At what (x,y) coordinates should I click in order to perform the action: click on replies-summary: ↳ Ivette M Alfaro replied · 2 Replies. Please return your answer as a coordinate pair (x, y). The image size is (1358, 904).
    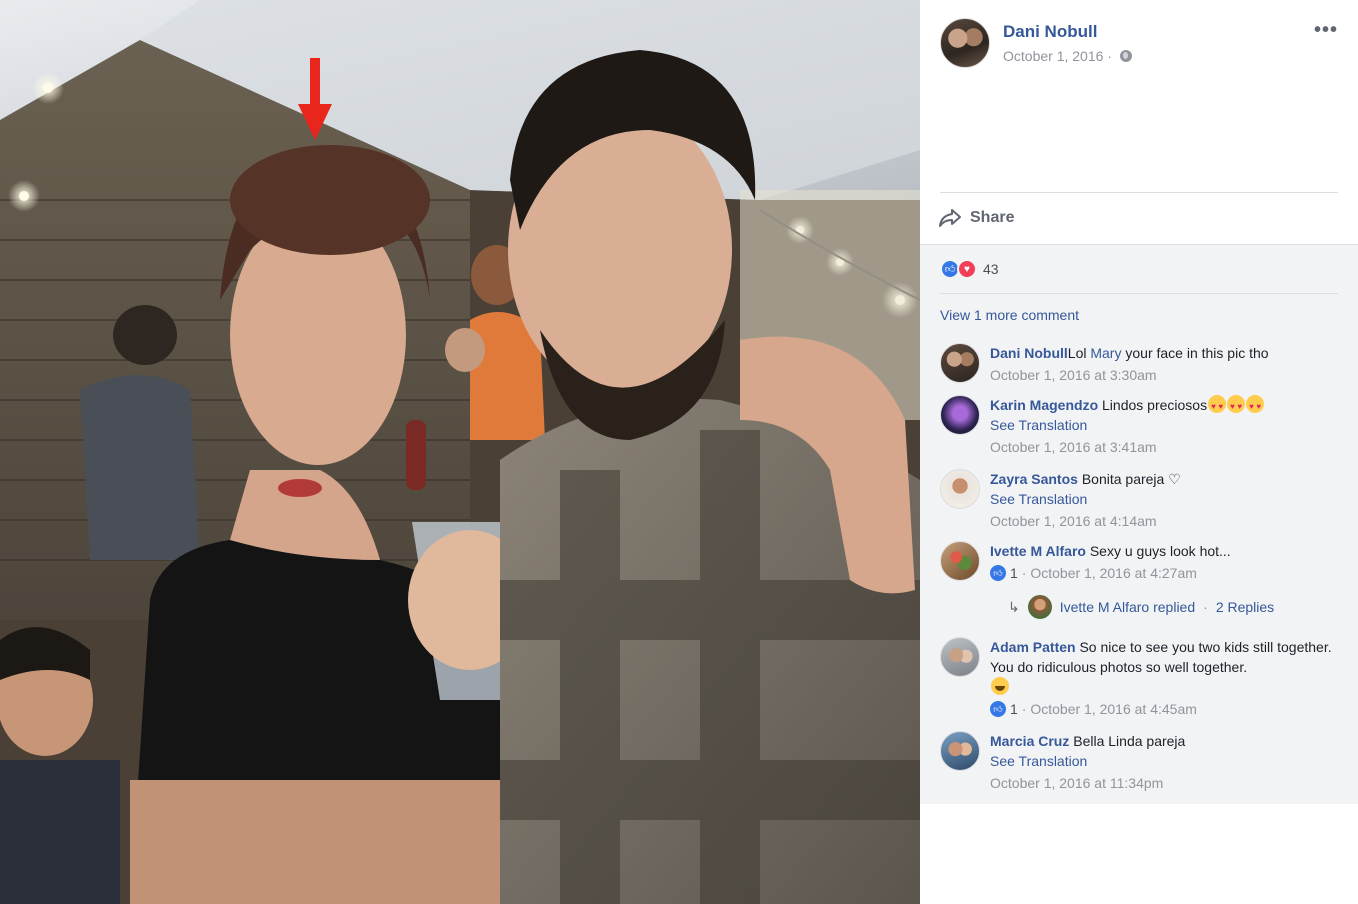
    Looking at the image, I should click on (1141, 607).